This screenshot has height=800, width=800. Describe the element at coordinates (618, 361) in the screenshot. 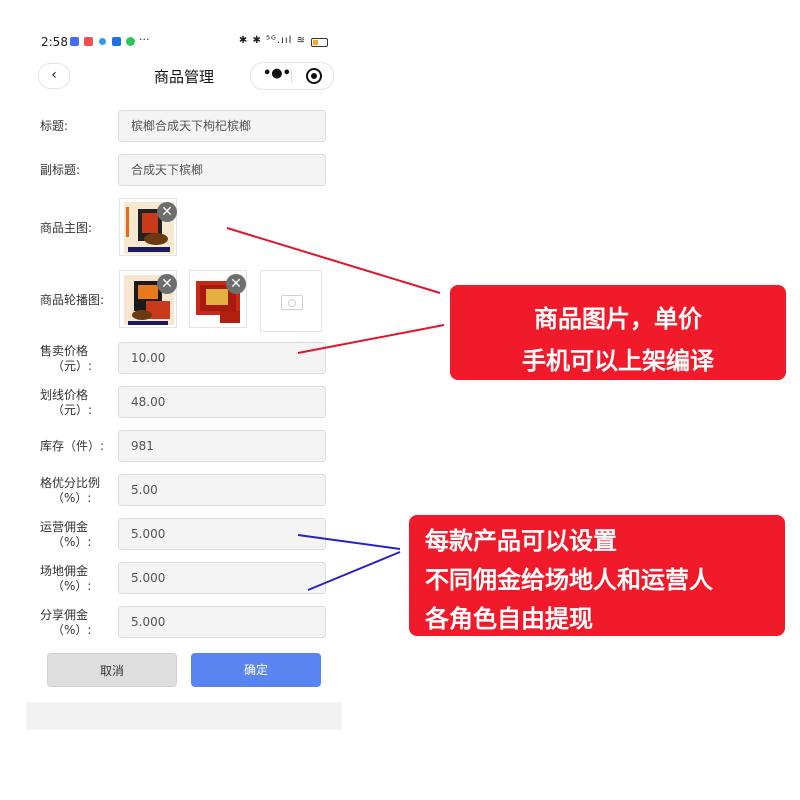

I see `callout-text: 手机可以上架编译` at that location.